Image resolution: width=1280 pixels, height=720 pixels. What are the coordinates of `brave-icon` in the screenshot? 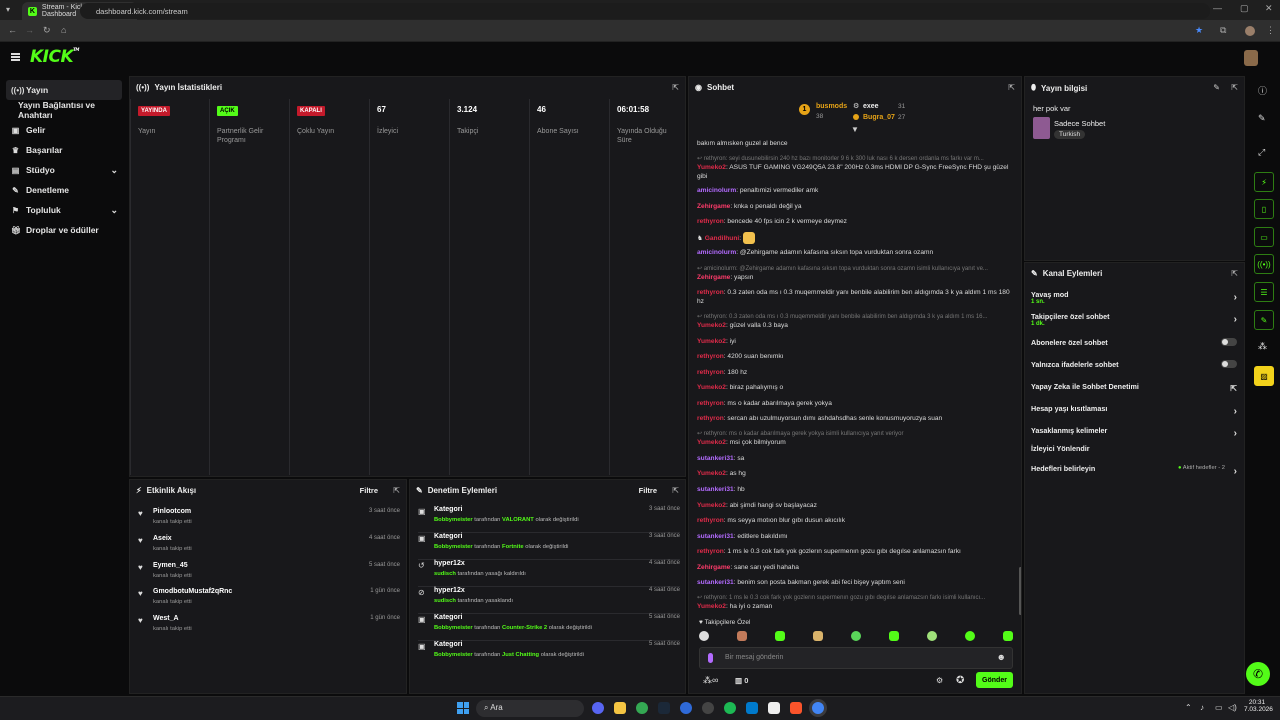 It's located at (796, 708).